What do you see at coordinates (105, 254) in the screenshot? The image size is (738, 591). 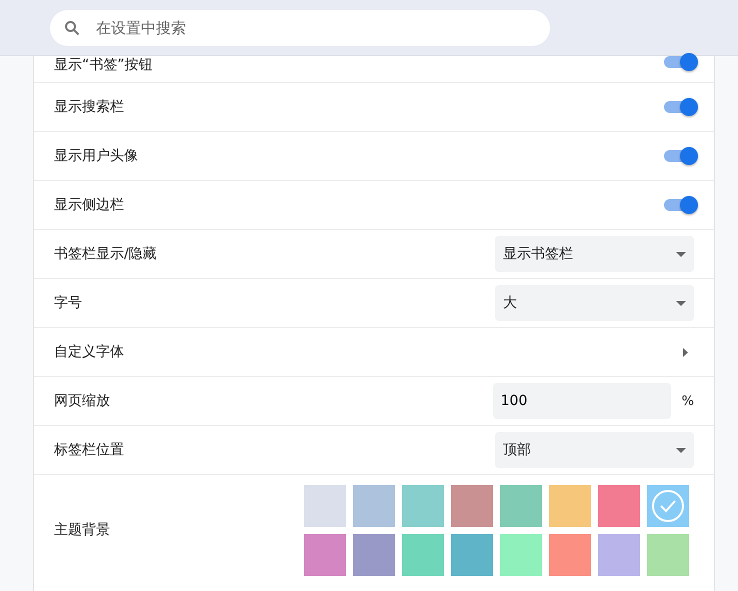 I see `setting-label: 书签栏显示/隐藏` at bounding box center [105, 254].